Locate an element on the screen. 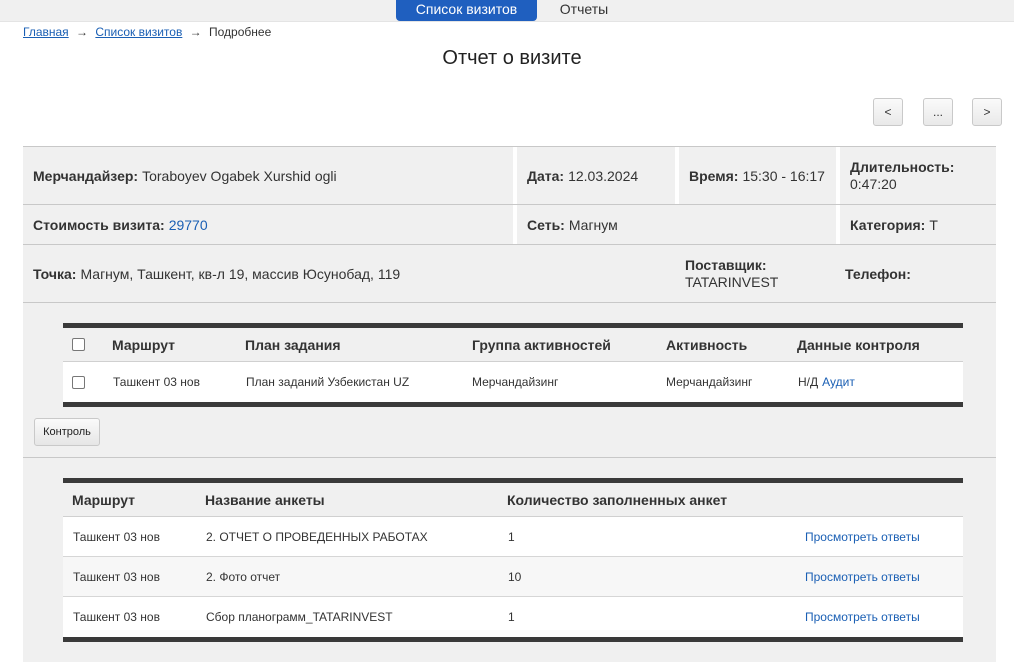 The height and width of the screenshot is (662, 1014). top-nav: Список визитов Отчеты is located at coordinates (507, 11).